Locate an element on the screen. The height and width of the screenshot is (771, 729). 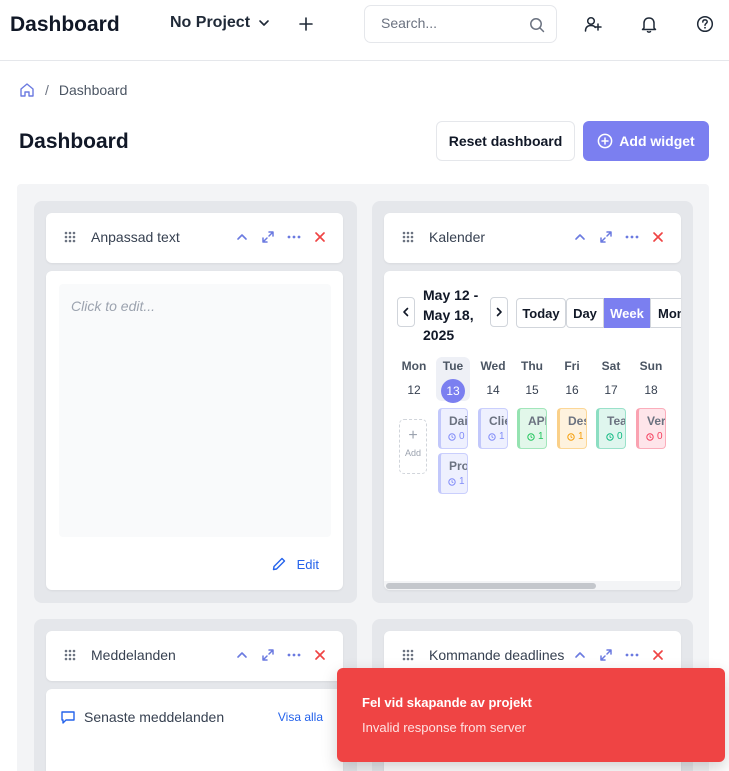
calendar-event: Proj 1 is located at coordinates (453, 473).